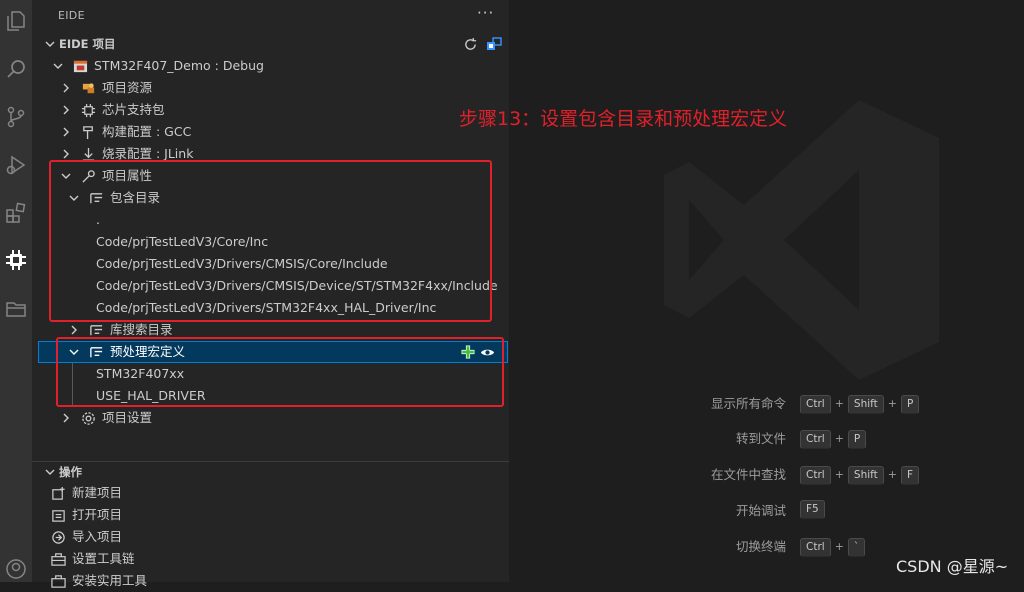 The height and width of the screenshot is (592, 1024). Describe the element at coordinates (147, 131) in the screenshot. I see `tree-item-label: 构建配置 : GCC` at that location.